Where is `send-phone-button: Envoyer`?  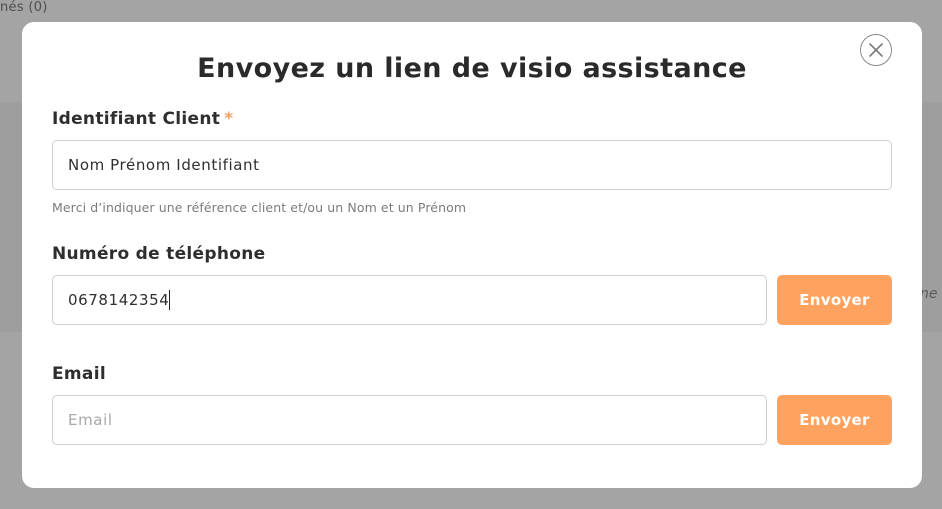
send-phone-button: Envoyer is located at coordinates (834, 300).